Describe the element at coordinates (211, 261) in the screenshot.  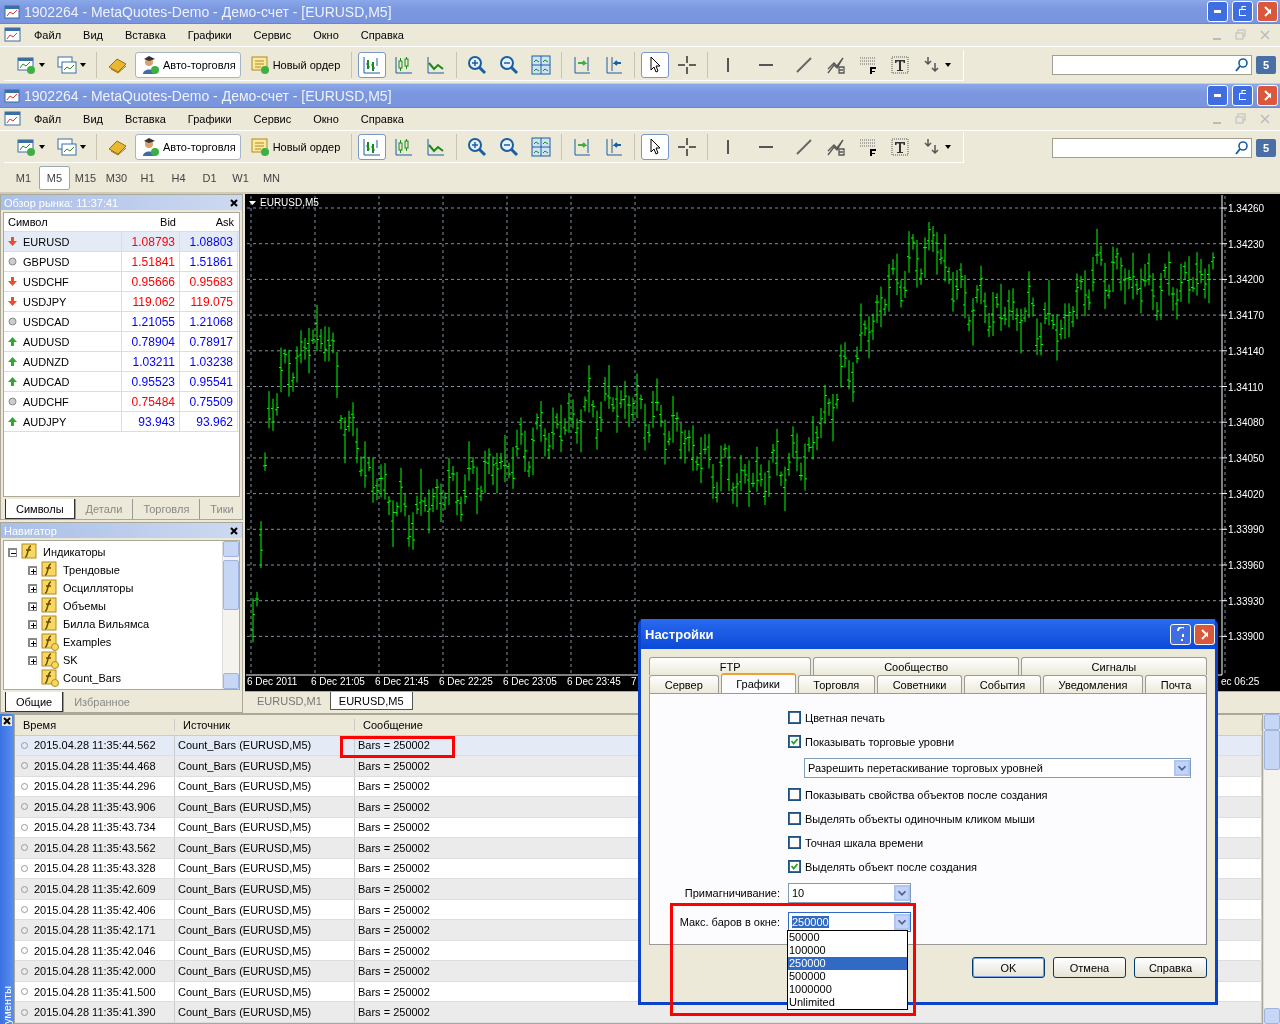
I see `ask-price: 1.51861` at that location.